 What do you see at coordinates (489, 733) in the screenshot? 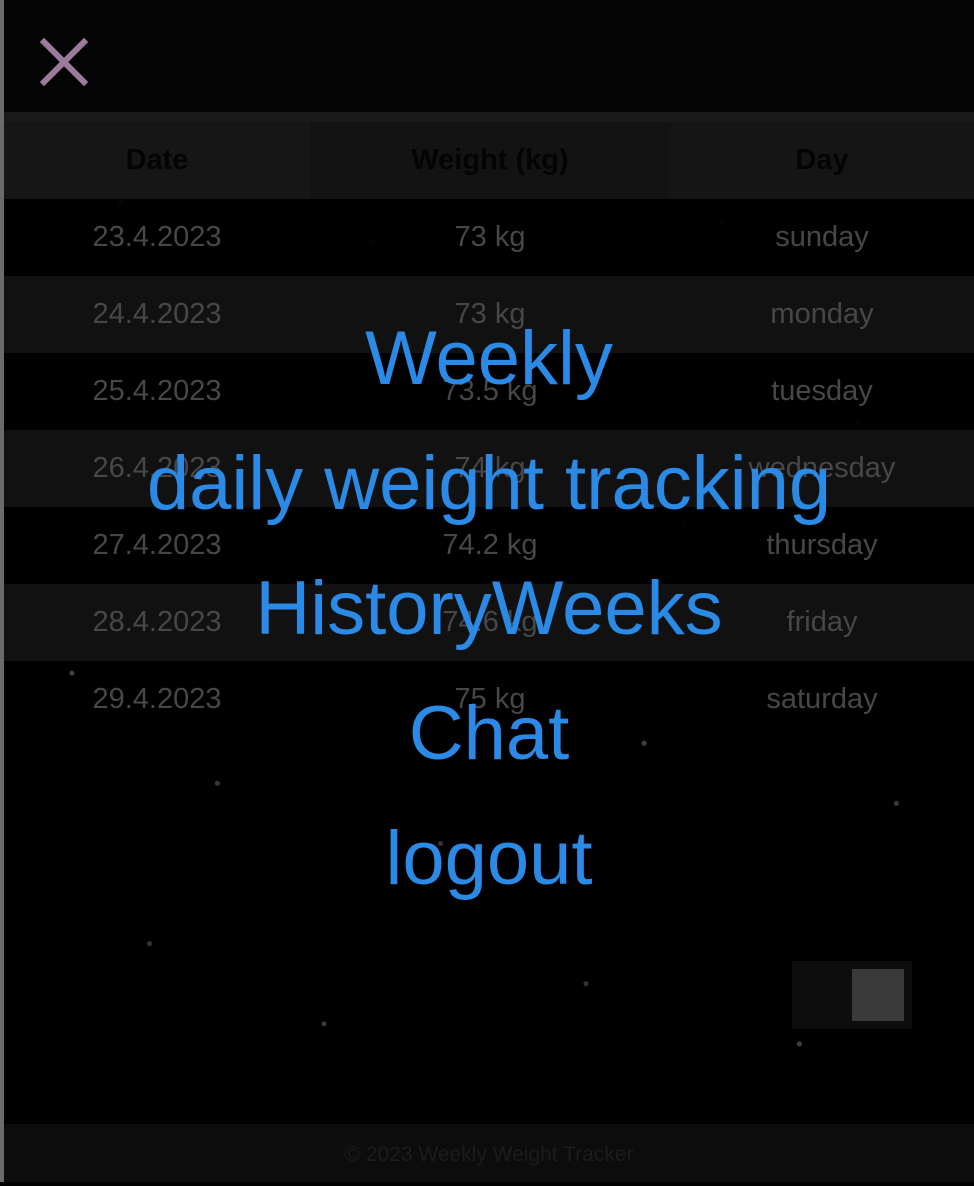
I see `nav-link-chat: Chat` at bounding box center [489, 733].